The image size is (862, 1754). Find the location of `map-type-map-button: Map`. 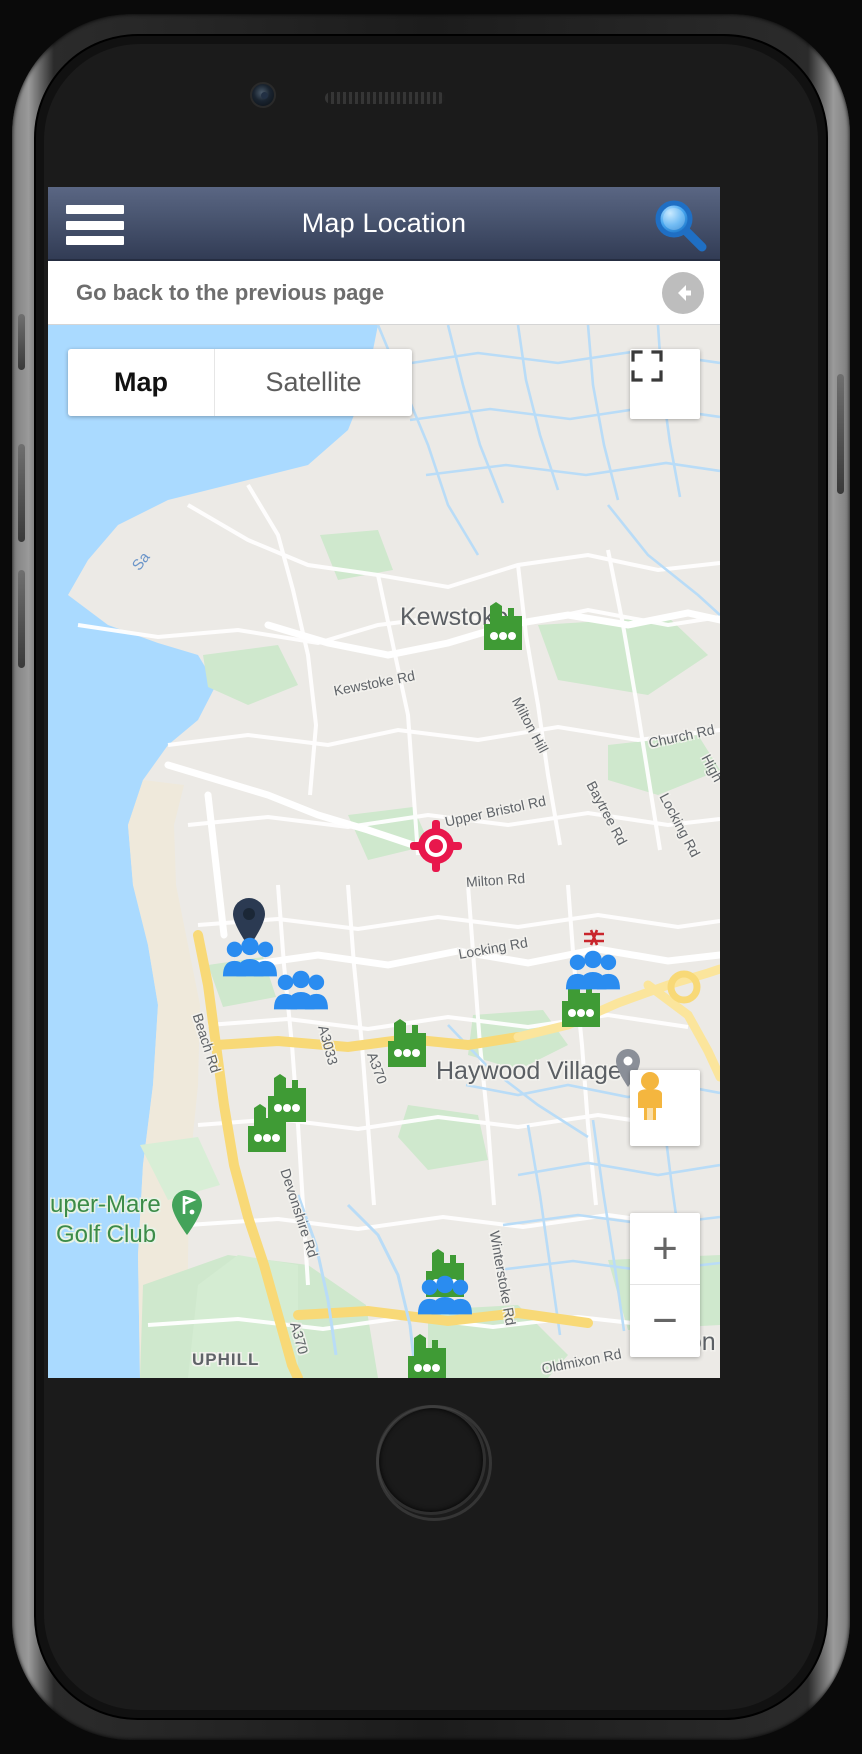

map-type-map-button: Map is located at coordinates (141, 382).